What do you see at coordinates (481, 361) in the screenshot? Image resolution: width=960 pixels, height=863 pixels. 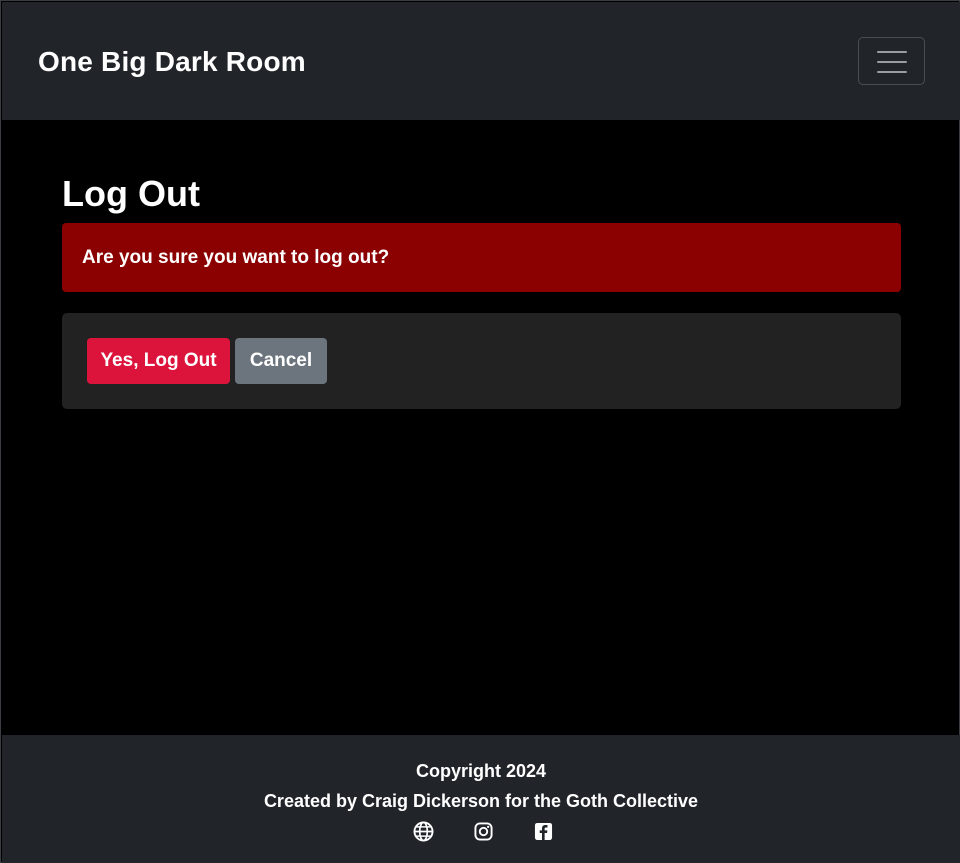 I see `logout-form-card: Yes, Log Out Cancel` at bounding box center [481, 361].